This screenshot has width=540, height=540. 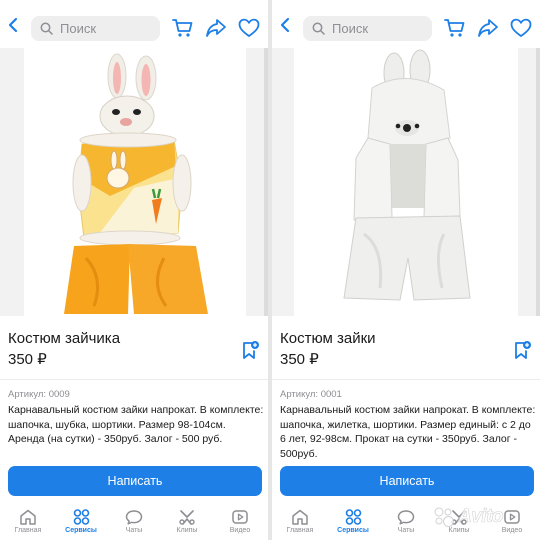 I want to click on avito-logo-icon, so click(x=444, y=517).